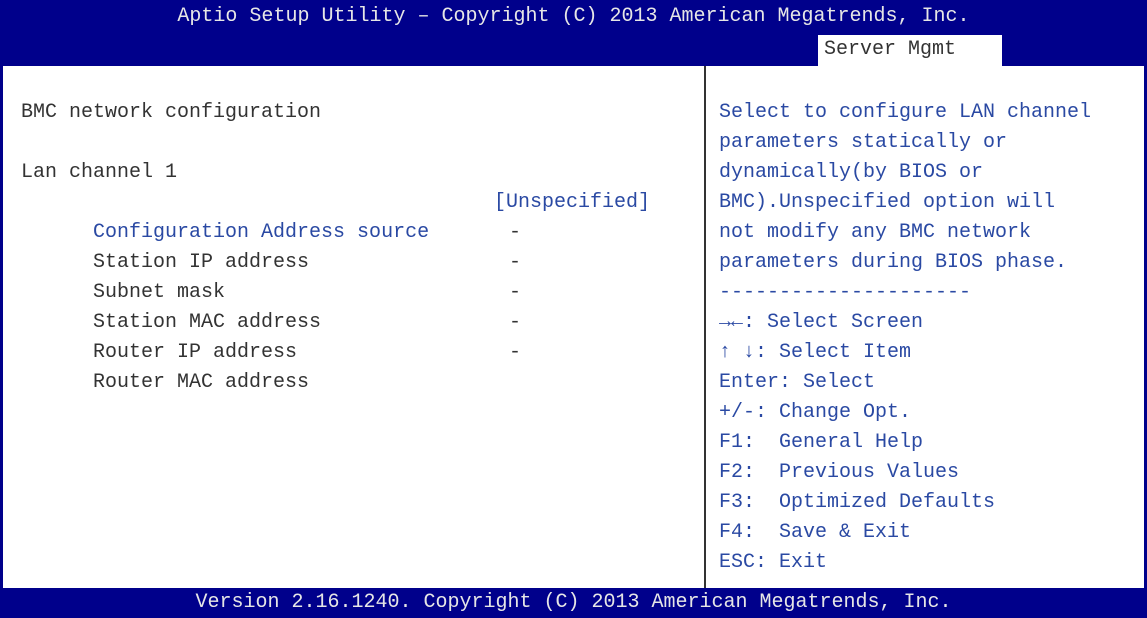 Image resolution: width=1147 pixels, height=618 pixels. I want to click on menu-item-station-mac: Station MAC address -, so click(271, 306).